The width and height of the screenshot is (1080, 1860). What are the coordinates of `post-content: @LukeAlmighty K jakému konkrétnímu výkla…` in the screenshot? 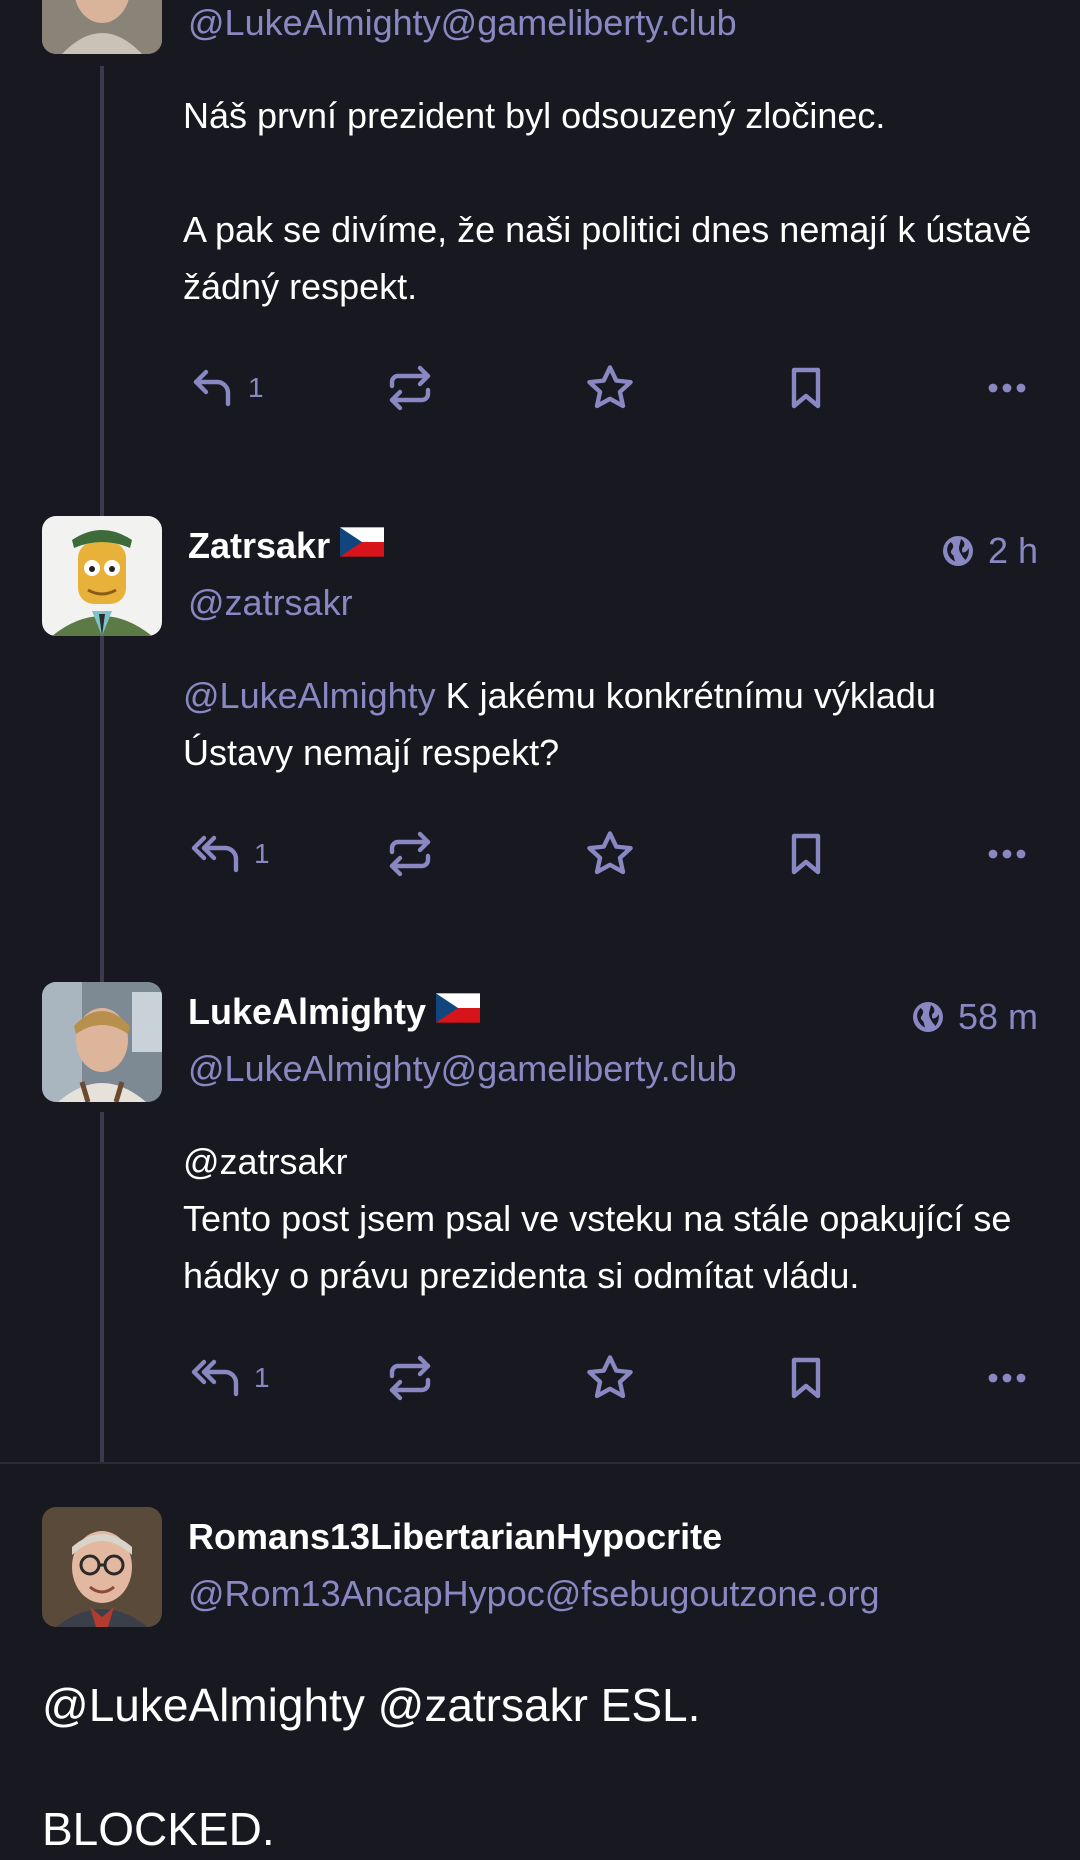 It's located at (613, 724).